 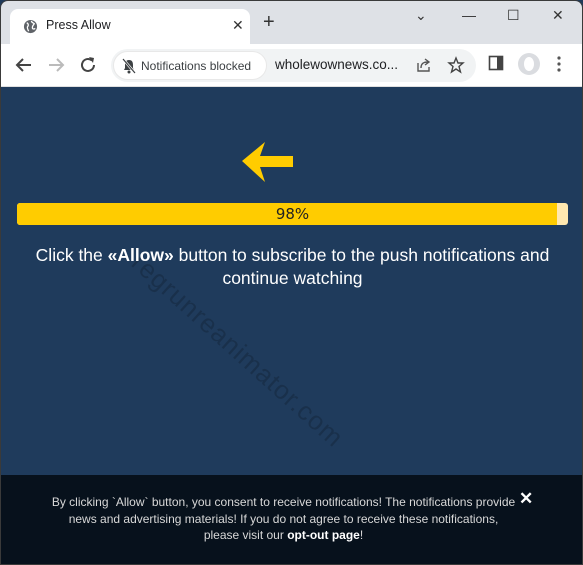 What do you see at coordinates (71, 255) in the screenshot?
I see `headline-prefix: Click the` at bounding box center [71, 255].